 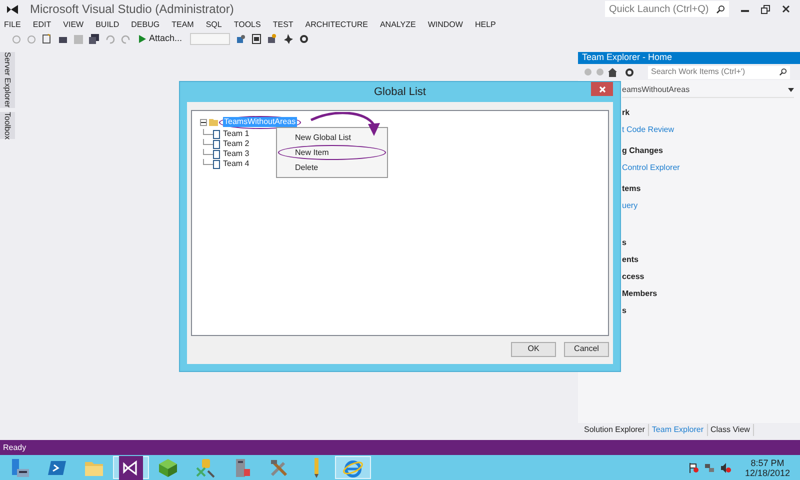 I want to click on section-link: Control Explorer, so click(x=708, y=167).